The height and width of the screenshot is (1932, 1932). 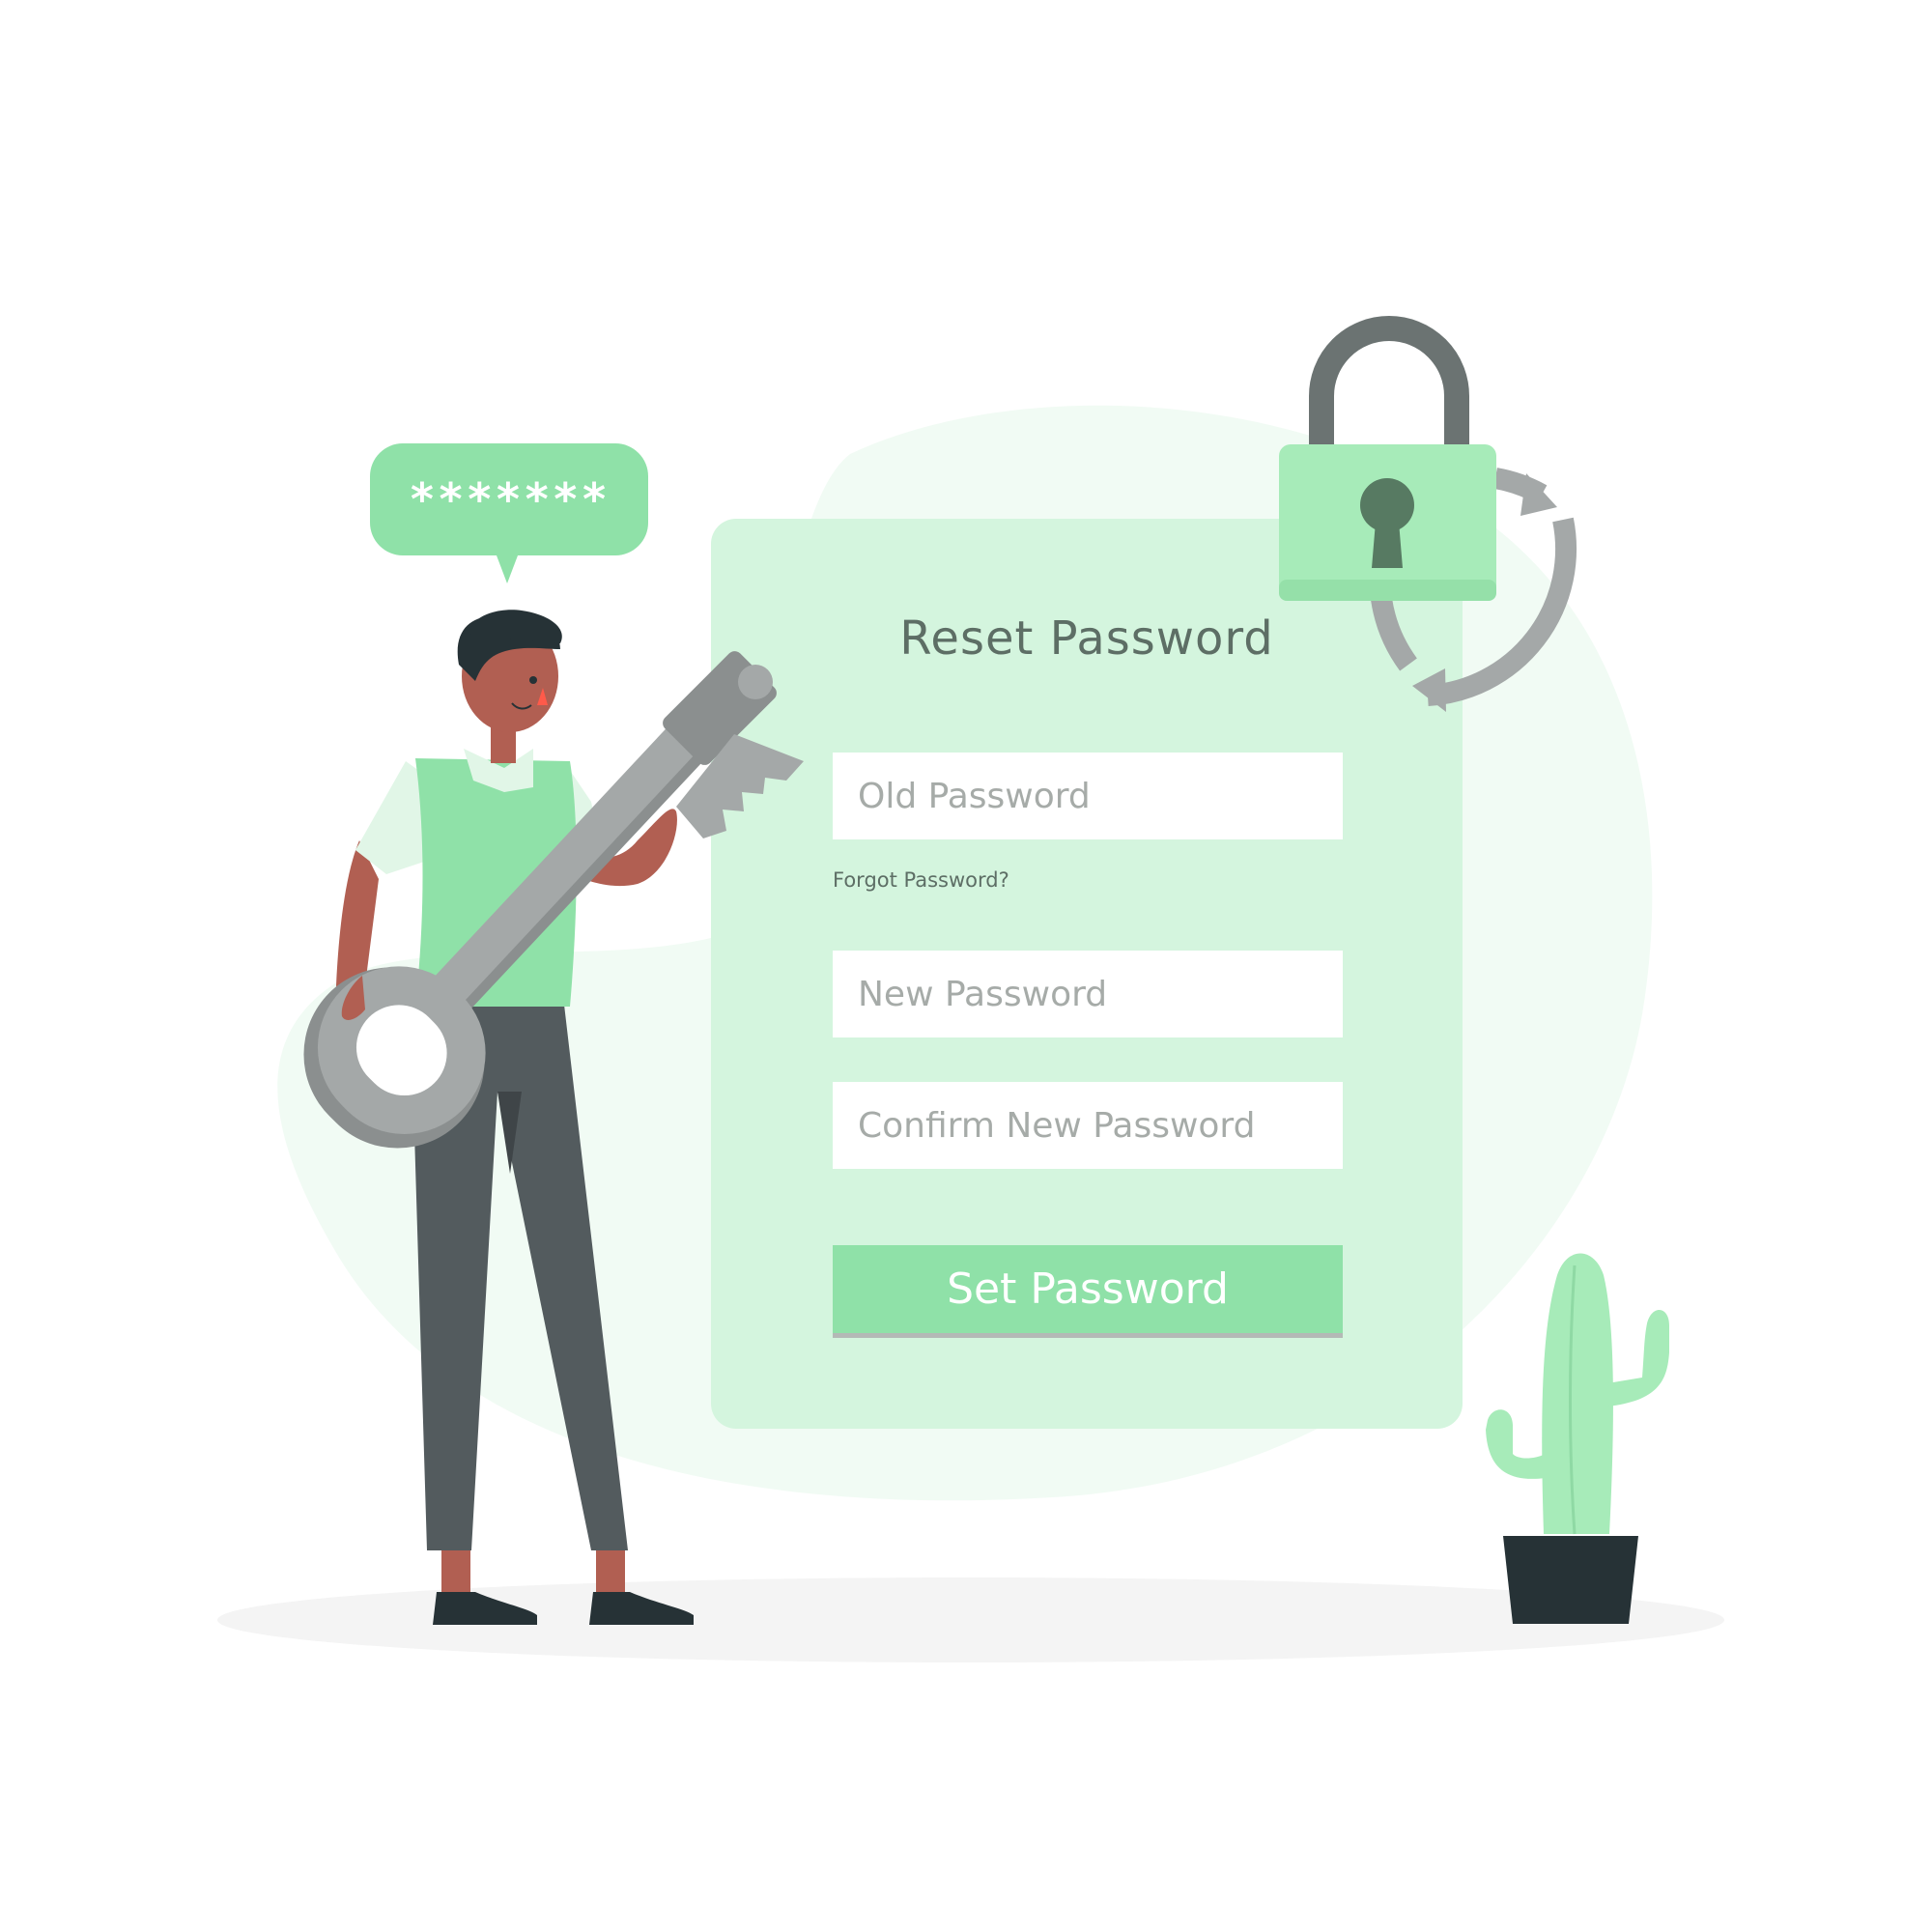 What do you see at coordinates (1387, 458) in the screenshot?
I see `padlock-icon` at bounding box center [1387, 458].